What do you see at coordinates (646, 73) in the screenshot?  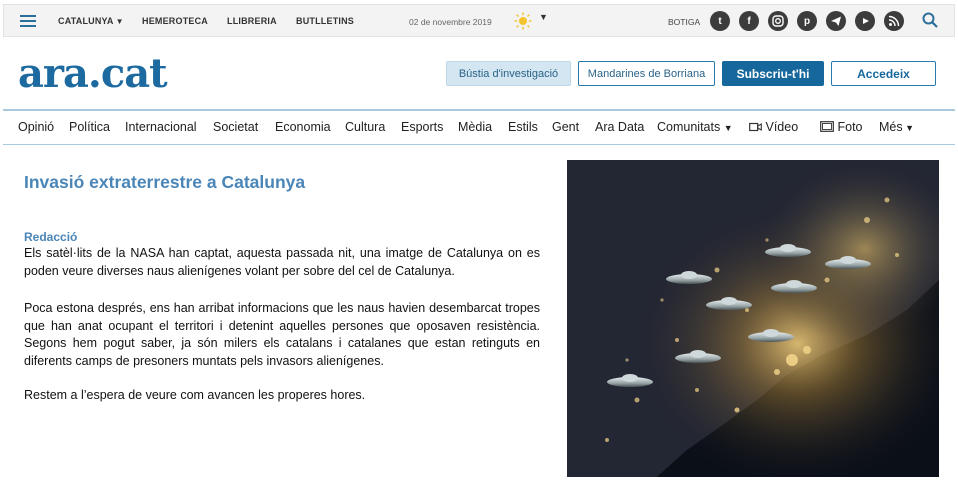 I see `topic-button: Mandarines de Borriana` at bounding box center [646, 73].